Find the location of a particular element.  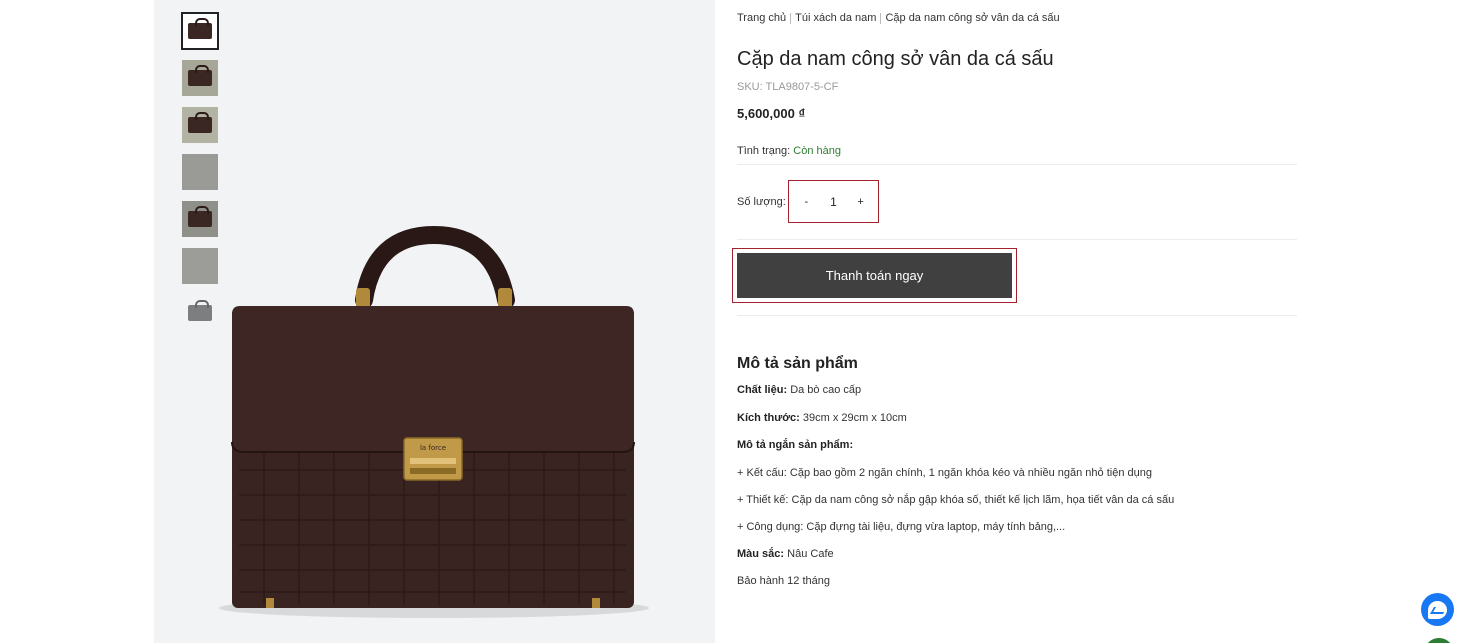

messenger-chat-button is located at coordinates (1437, 609).